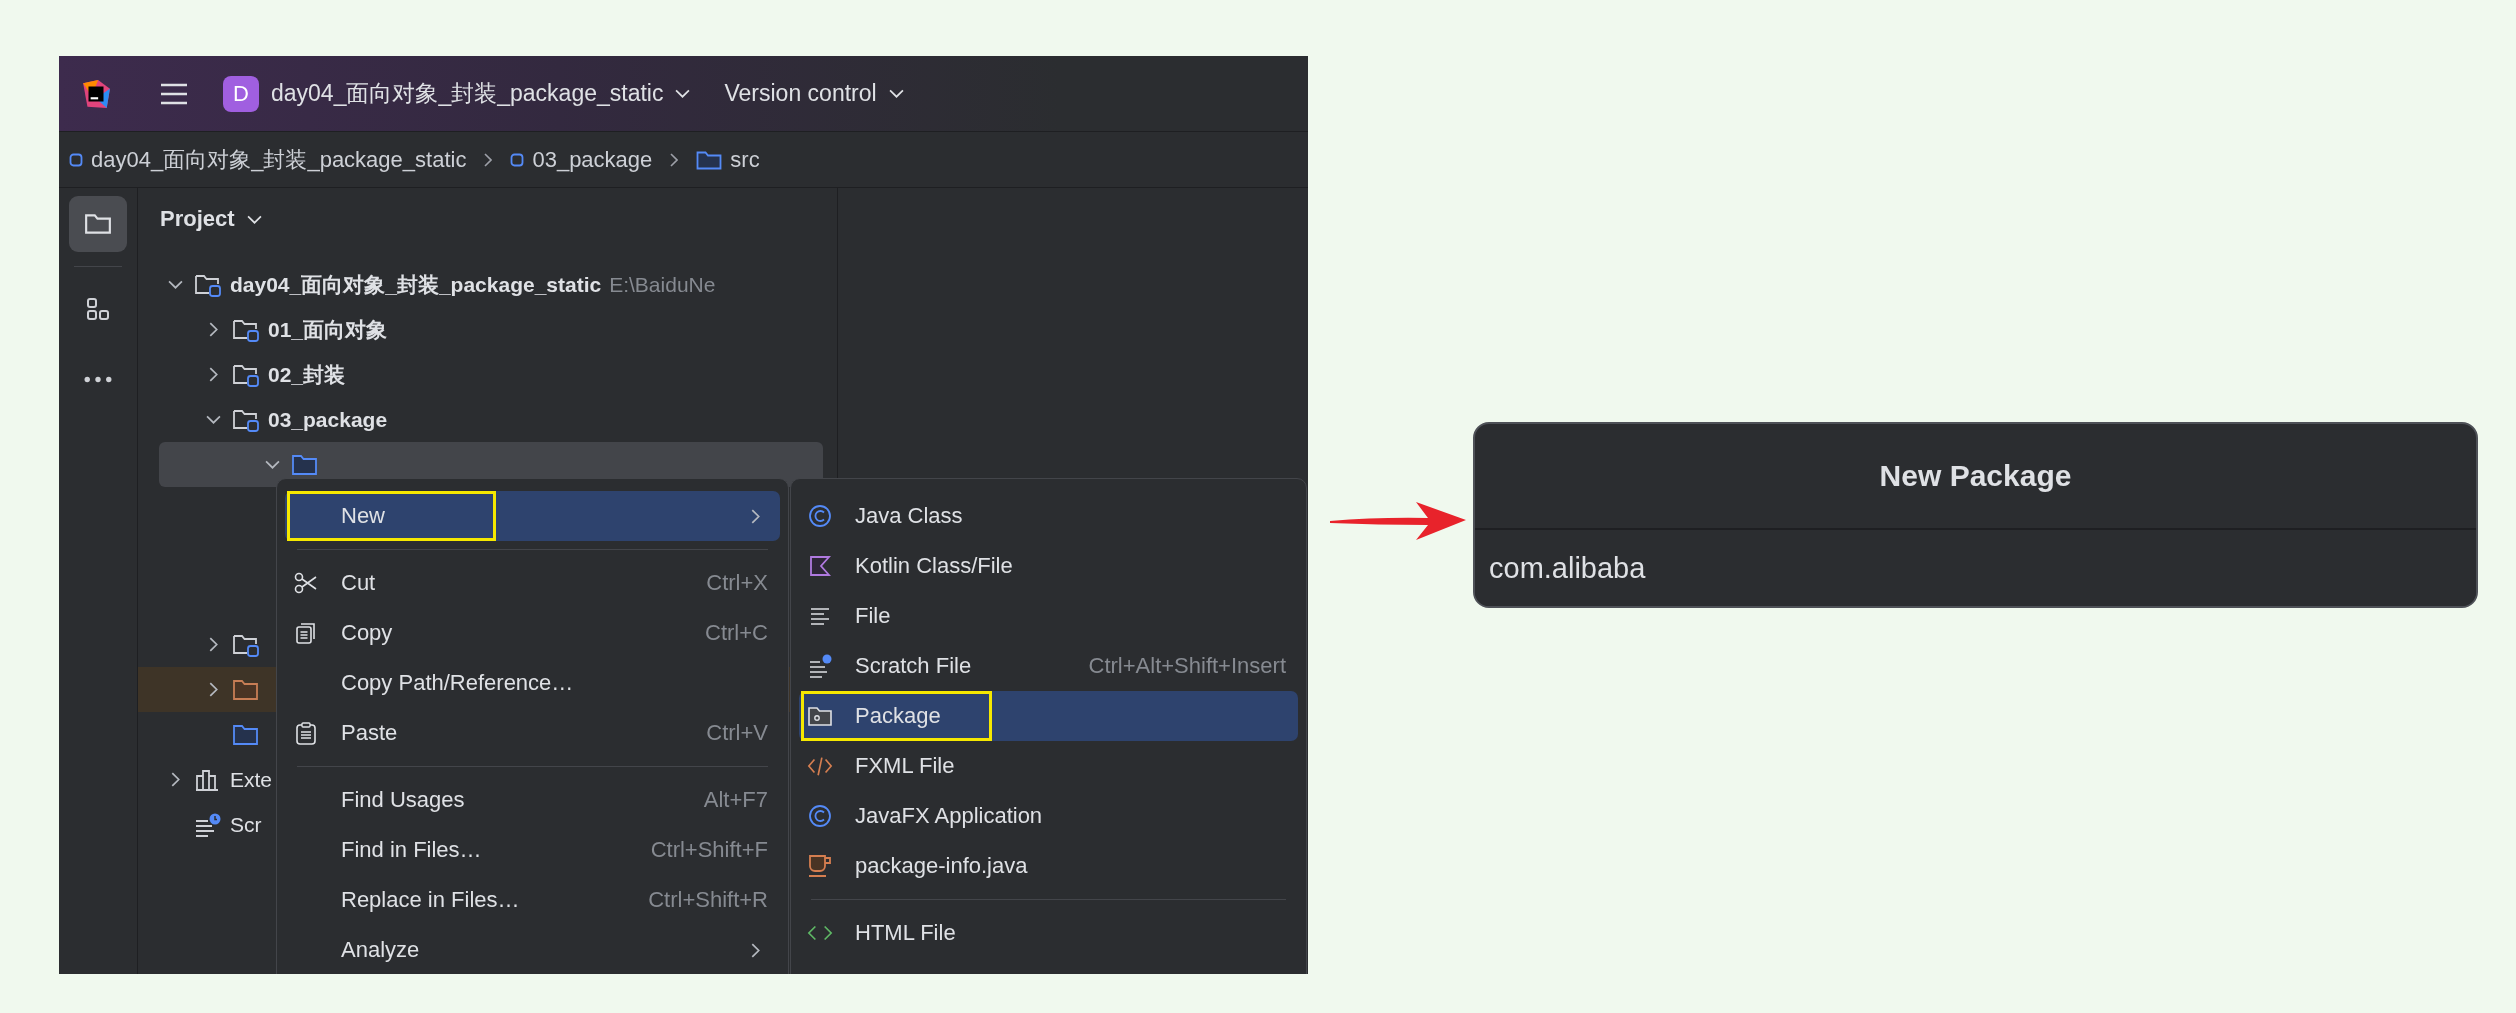  I want to click on tree-label: Exte, so click(251, 779).